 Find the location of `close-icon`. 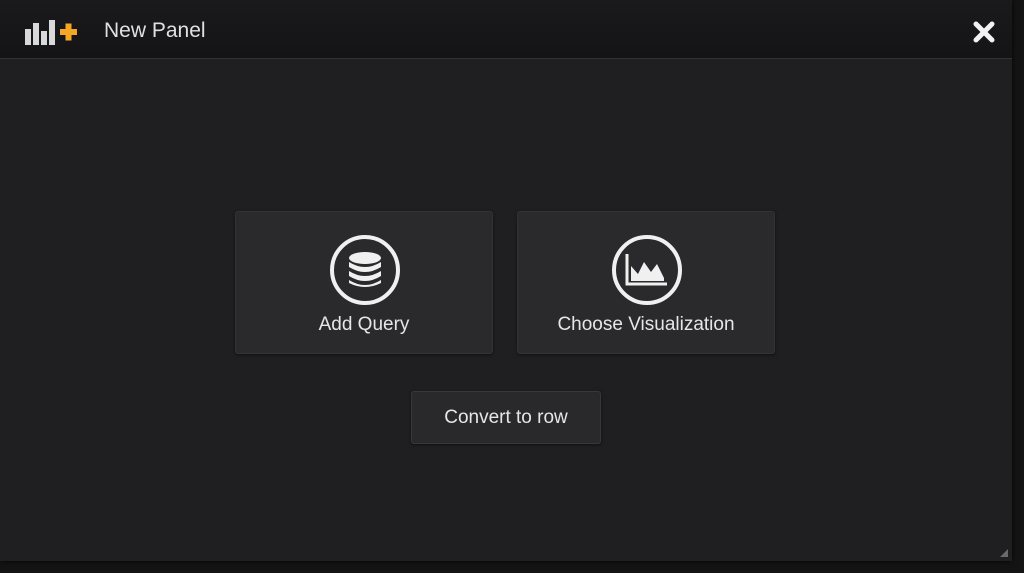

close-icon is located at coordinates (984, 32).